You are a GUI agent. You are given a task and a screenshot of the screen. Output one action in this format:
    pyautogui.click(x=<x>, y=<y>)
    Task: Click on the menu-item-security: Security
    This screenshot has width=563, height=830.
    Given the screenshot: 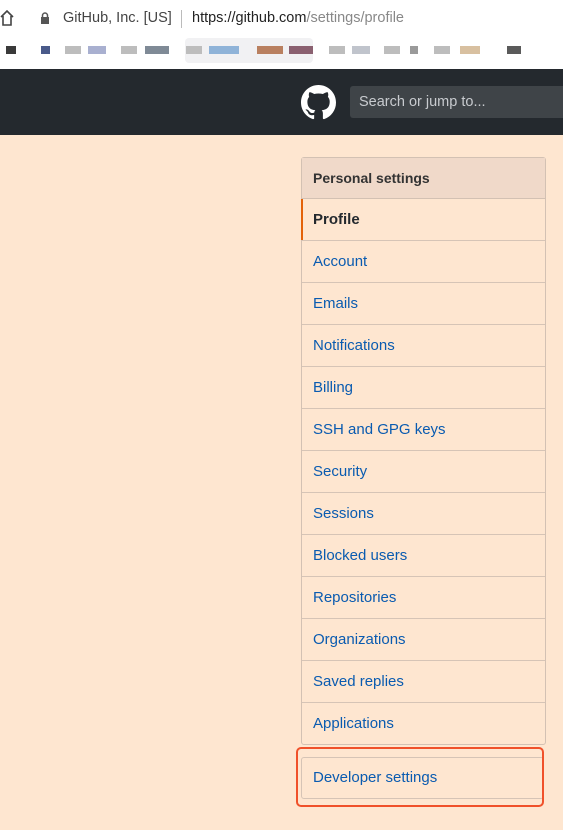 What is the action you would take?
    pyautogui.click(x=423, y=472)
    